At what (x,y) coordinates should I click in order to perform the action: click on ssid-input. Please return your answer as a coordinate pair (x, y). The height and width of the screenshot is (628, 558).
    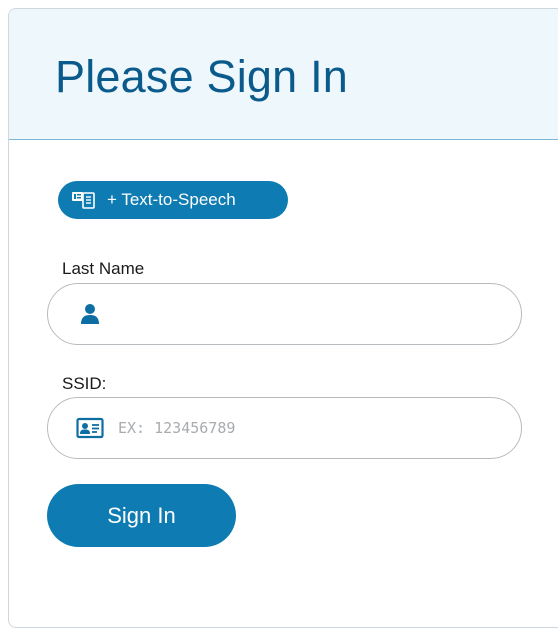
    Looking at the image, I should click on (306, 428).